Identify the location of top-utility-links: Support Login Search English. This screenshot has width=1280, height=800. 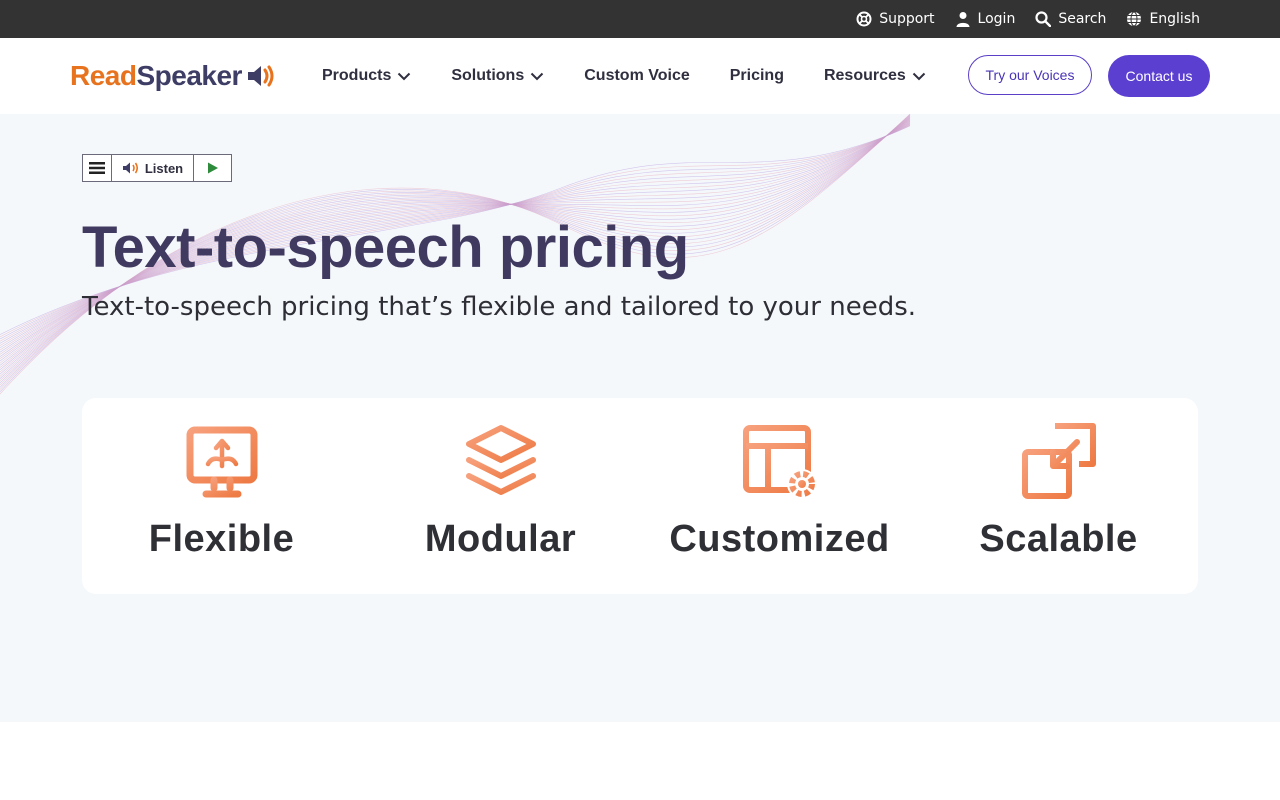
(1028, 19).